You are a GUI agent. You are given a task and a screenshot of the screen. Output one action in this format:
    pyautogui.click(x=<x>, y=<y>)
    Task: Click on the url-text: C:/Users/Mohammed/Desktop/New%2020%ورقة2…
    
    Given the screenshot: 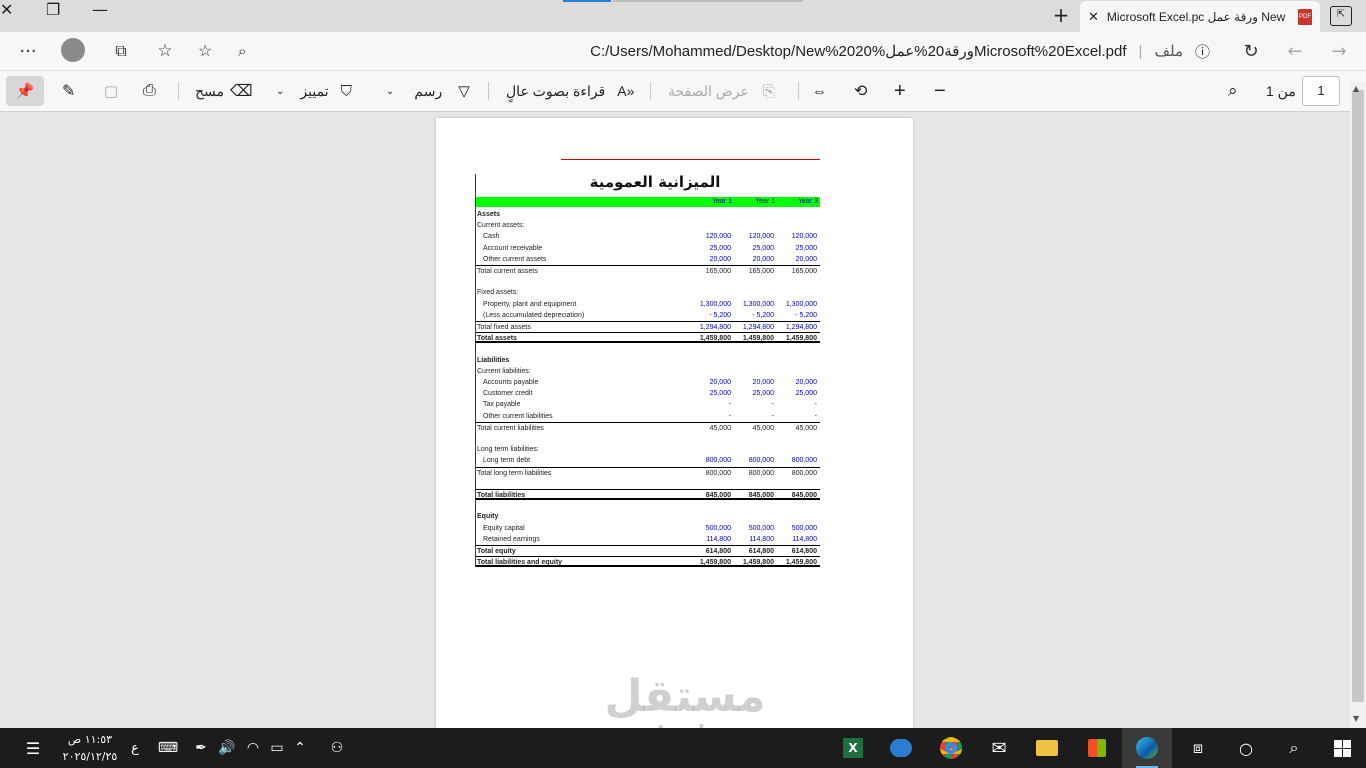 What is the action you would take?
    pyautogui.click(x=858, y=51)
    